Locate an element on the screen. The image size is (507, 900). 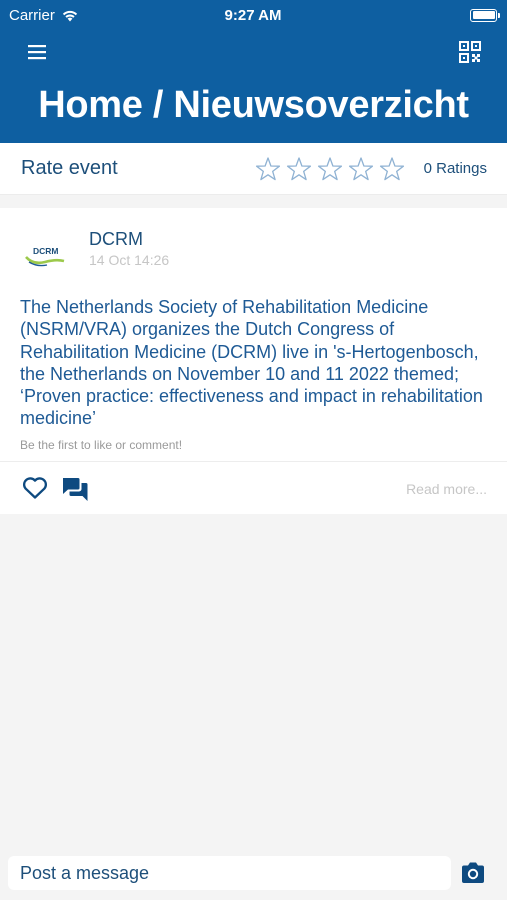
star-rating is located at coordinates (330, 169).